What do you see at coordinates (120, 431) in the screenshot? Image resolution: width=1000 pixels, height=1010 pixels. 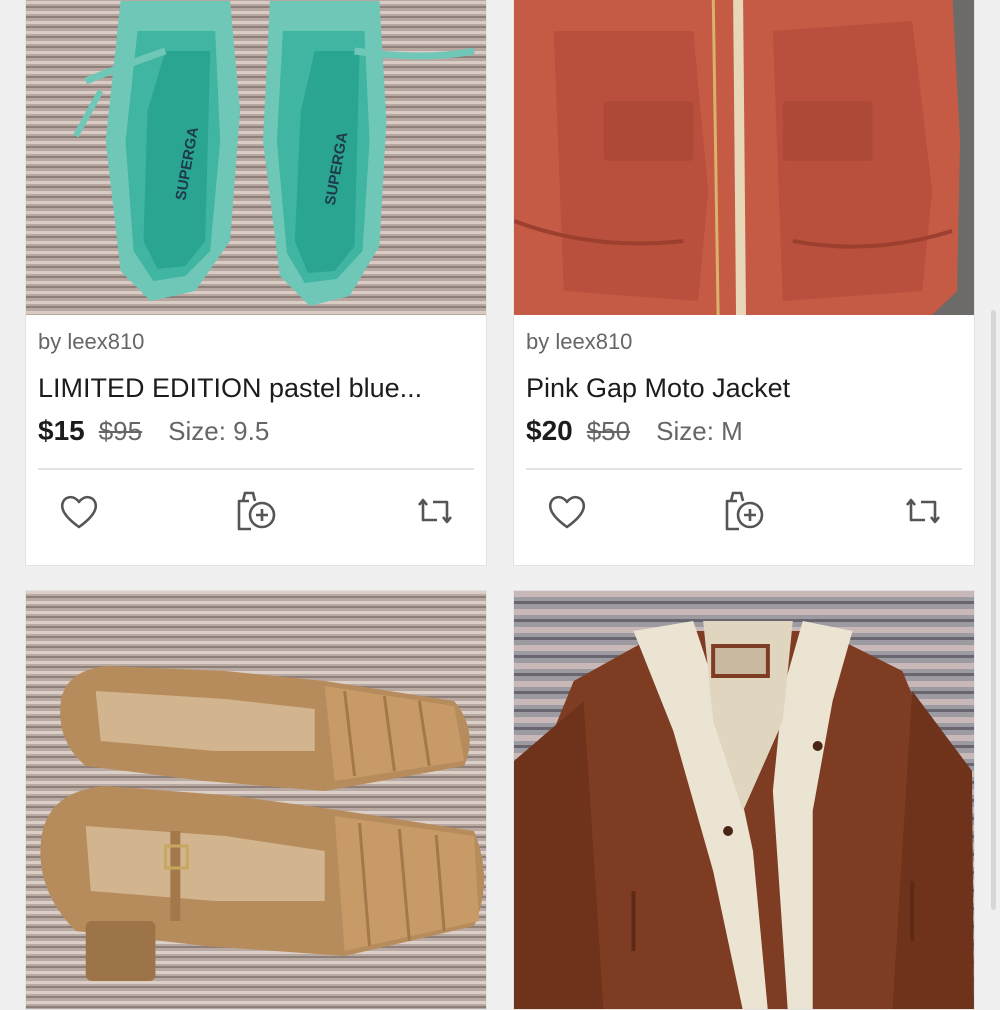 I see `original-price: $95` at bounding box center [120, 431].